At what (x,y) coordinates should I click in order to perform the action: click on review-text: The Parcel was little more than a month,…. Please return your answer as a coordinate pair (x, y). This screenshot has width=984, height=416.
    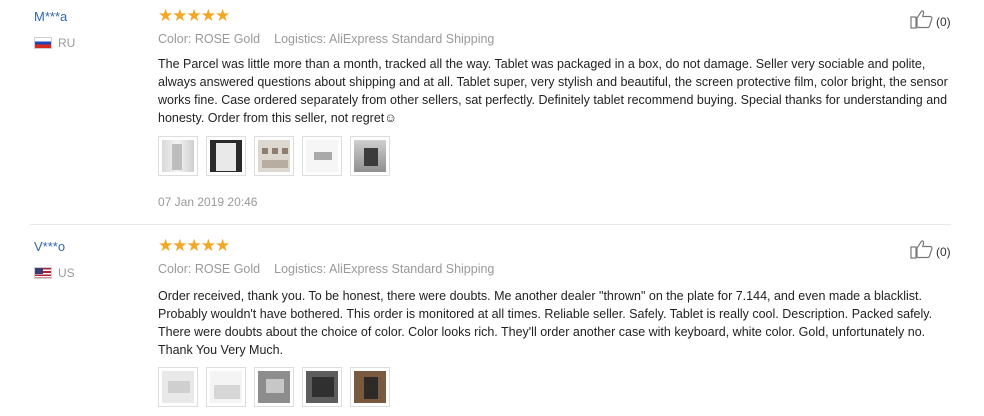
    Looking at the image, I should click on (553, 91).